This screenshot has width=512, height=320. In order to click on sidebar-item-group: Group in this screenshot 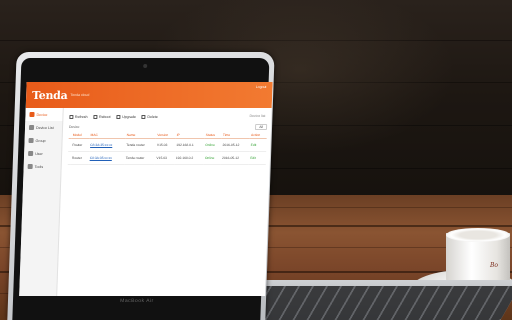, I will do `click(42, 140)`.